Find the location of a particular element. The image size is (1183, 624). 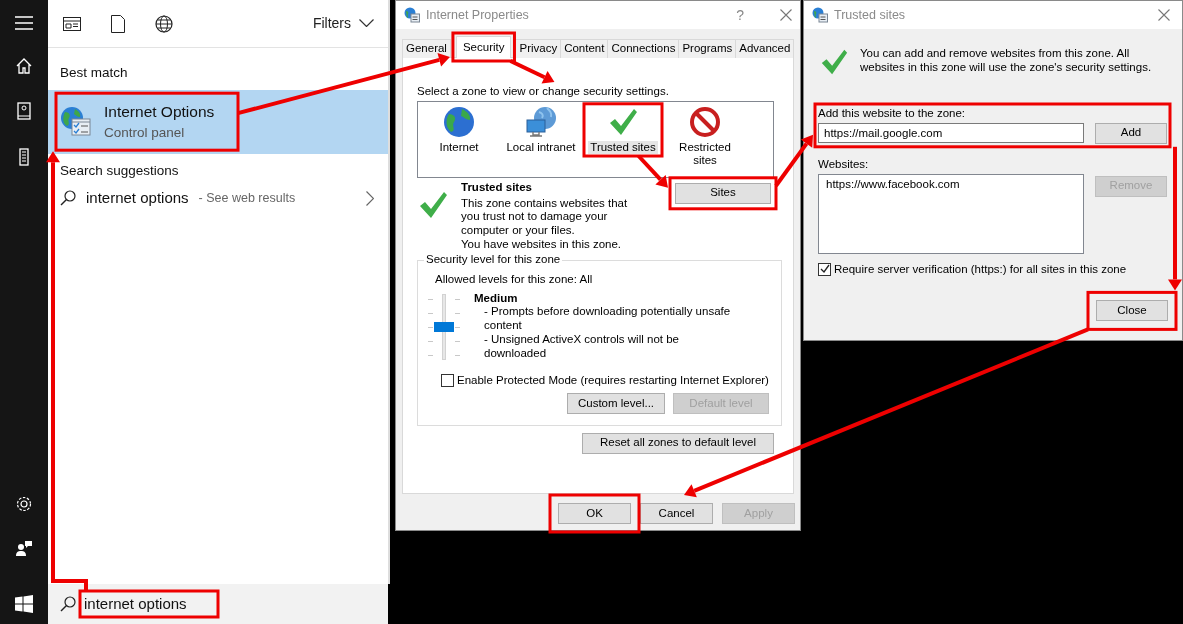

info-message: You can add and remove websites from this zone. All websites in this zone will use the zone's security settings. is located at coordinates (1006, 61).